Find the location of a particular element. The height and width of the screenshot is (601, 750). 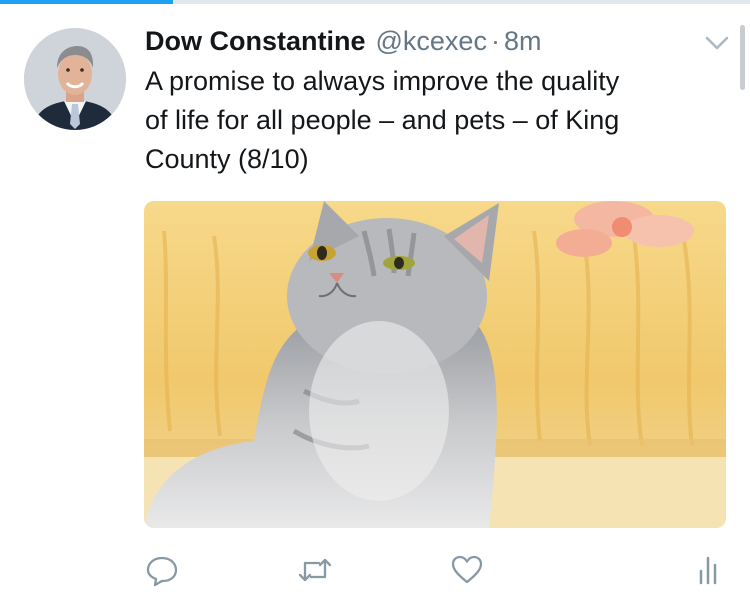

reply-button is located at coordinates (162, 570).